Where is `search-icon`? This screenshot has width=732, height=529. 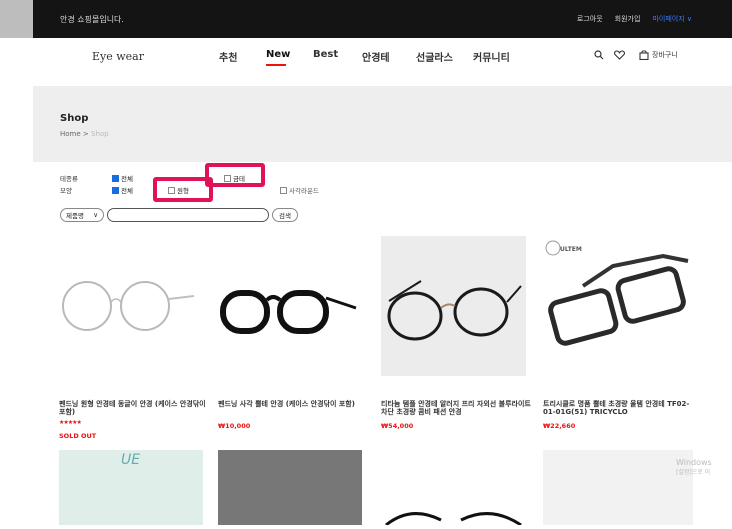 search-icon is located at coordinates (599, 55).